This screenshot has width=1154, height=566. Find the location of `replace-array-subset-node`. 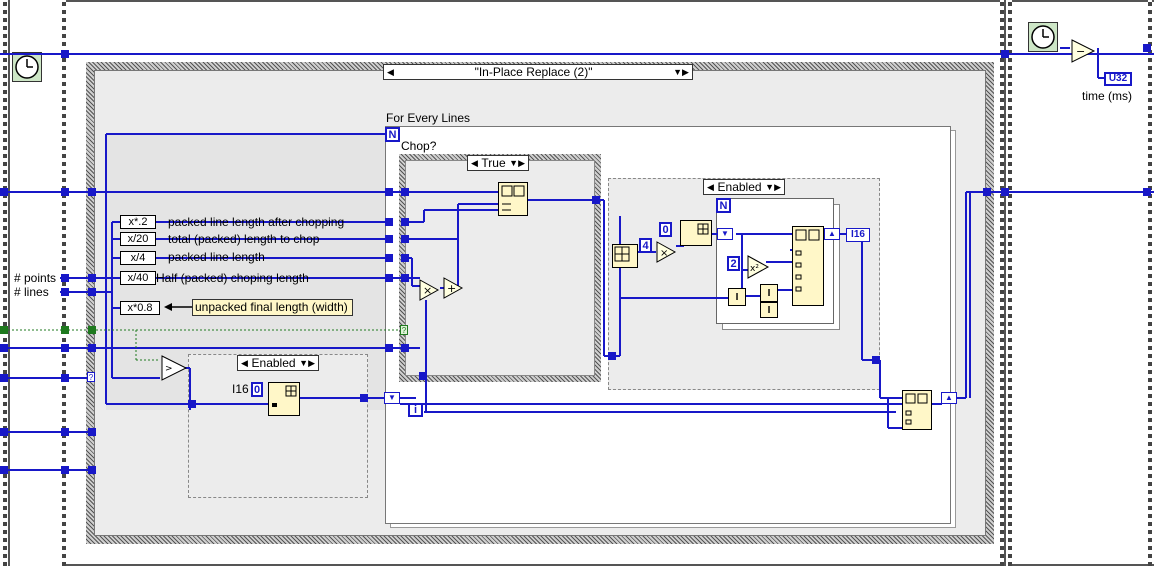

replace-array-subset-node is located at coordinates (513, 199).